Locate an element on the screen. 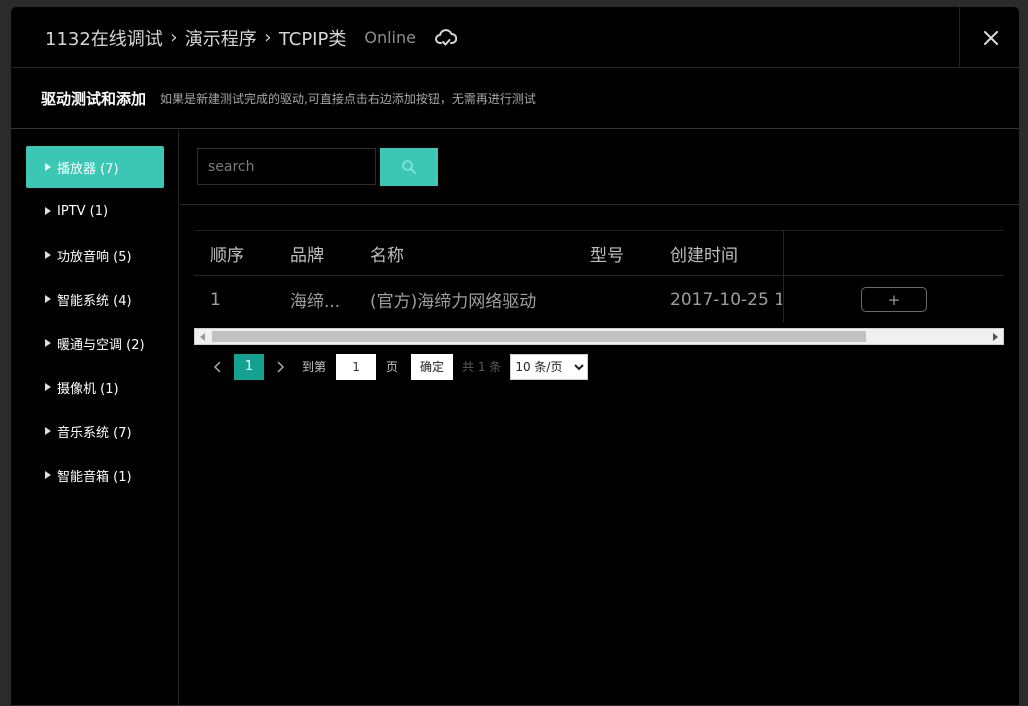 This screenshot has width=1028, height=706. cell-model is located at coordinates (625, 299).